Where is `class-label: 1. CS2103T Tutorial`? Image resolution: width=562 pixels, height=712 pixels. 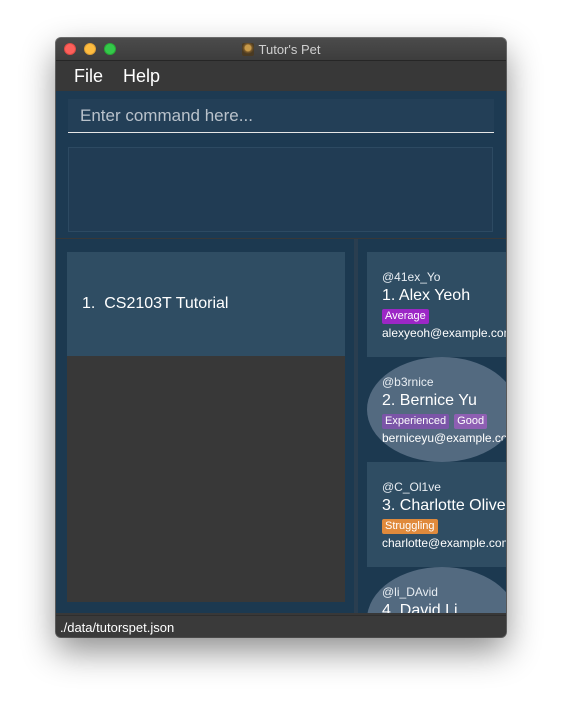 class-label: 1. CS2103T Tutorial is located at coordinates (155, 303).